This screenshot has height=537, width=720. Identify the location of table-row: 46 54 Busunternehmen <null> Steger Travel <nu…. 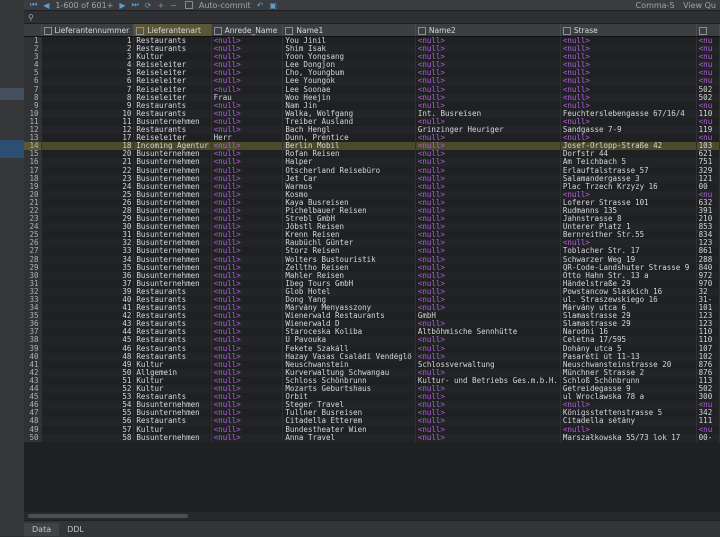
(372, 405).